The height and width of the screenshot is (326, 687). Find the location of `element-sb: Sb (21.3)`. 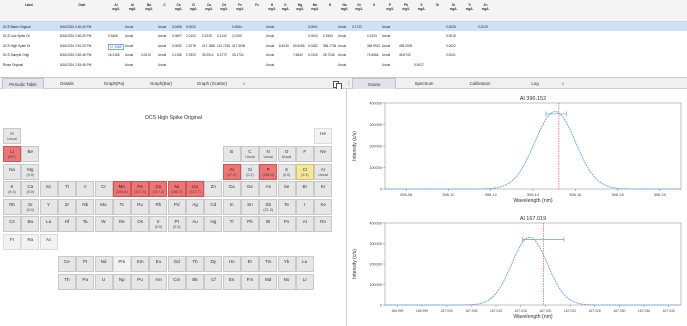

element-sb: Sb (21.3) is located at coordinates (268, 207).